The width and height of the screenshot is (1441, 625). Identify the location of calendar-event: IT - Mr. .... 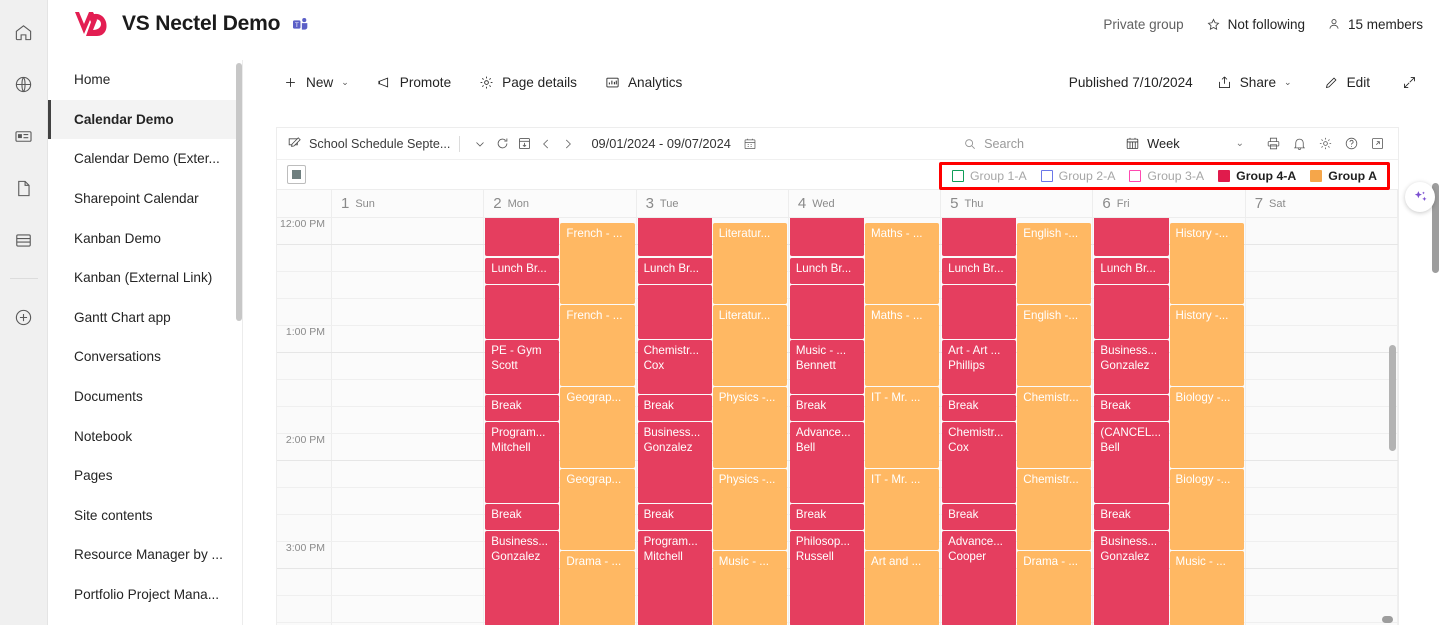
(902, 427).